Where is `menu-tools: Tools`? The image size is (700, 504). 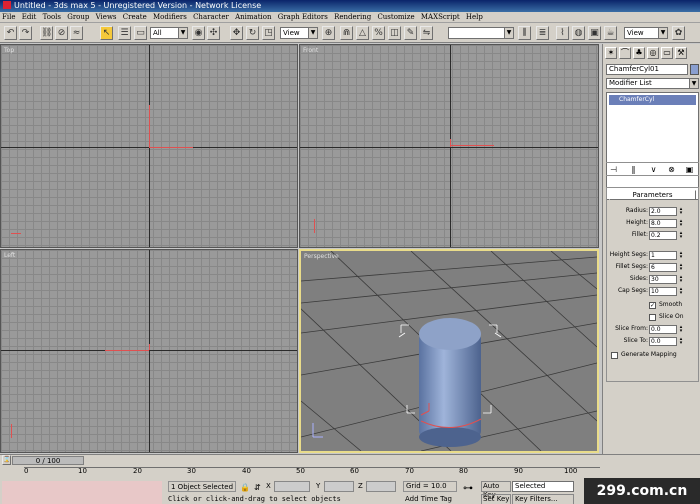 menu-tools: Tools is located at coordinates (52, 17).